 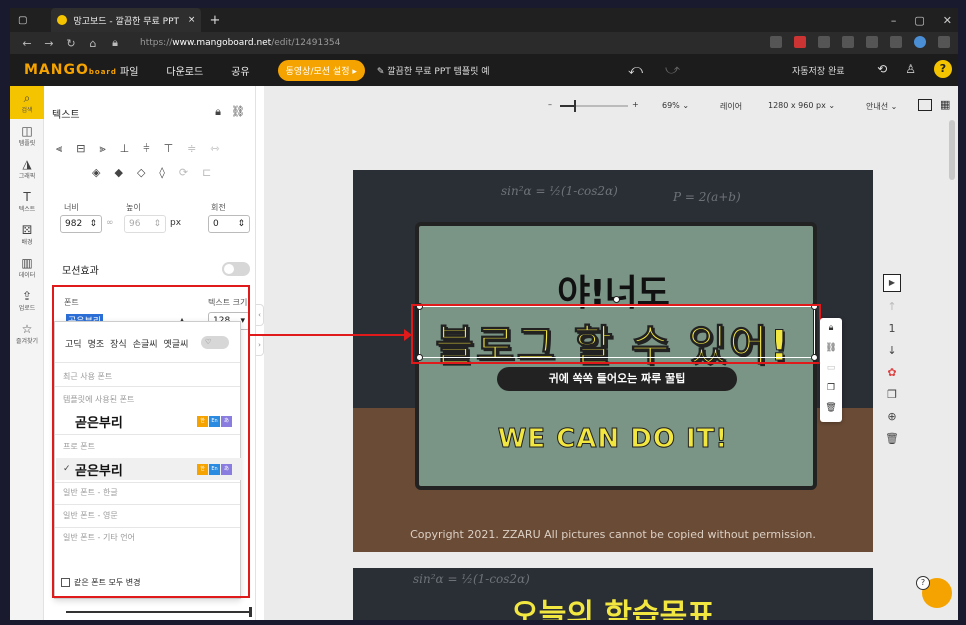 I want to click on minimize-icon: –, so click(x=894, y=20).